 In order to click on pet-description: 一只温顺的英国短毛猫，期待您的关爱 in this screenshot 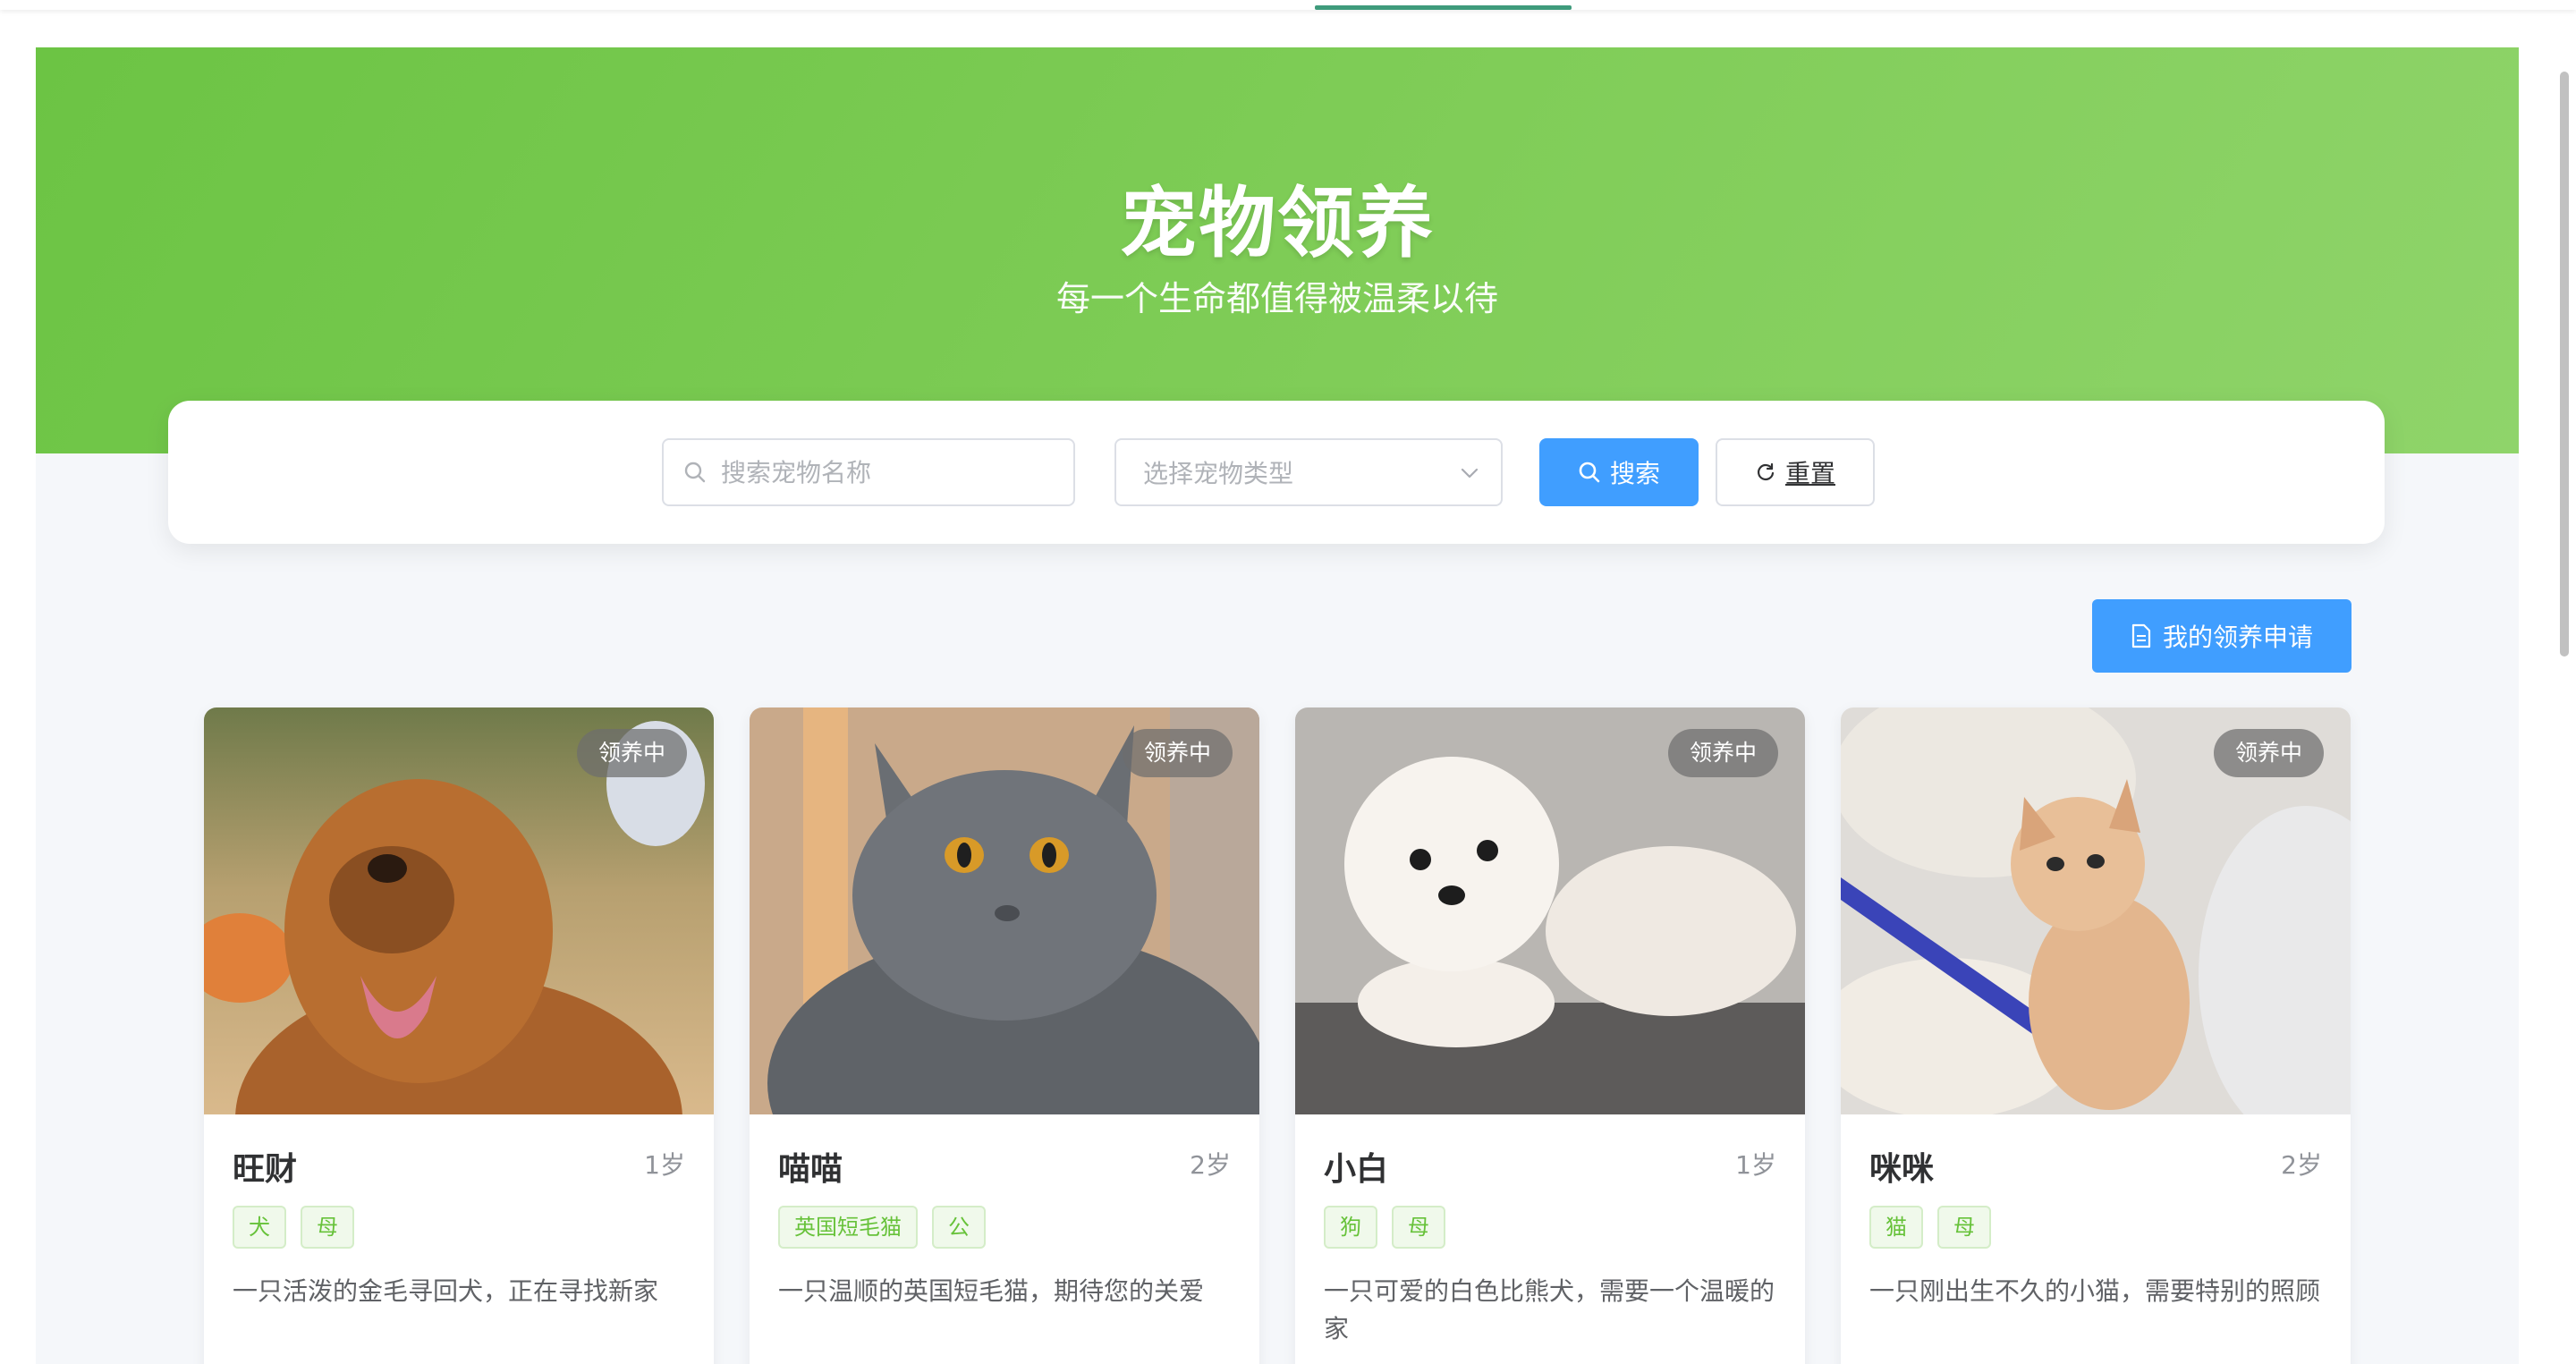, I will do `click(991, 1291)`.